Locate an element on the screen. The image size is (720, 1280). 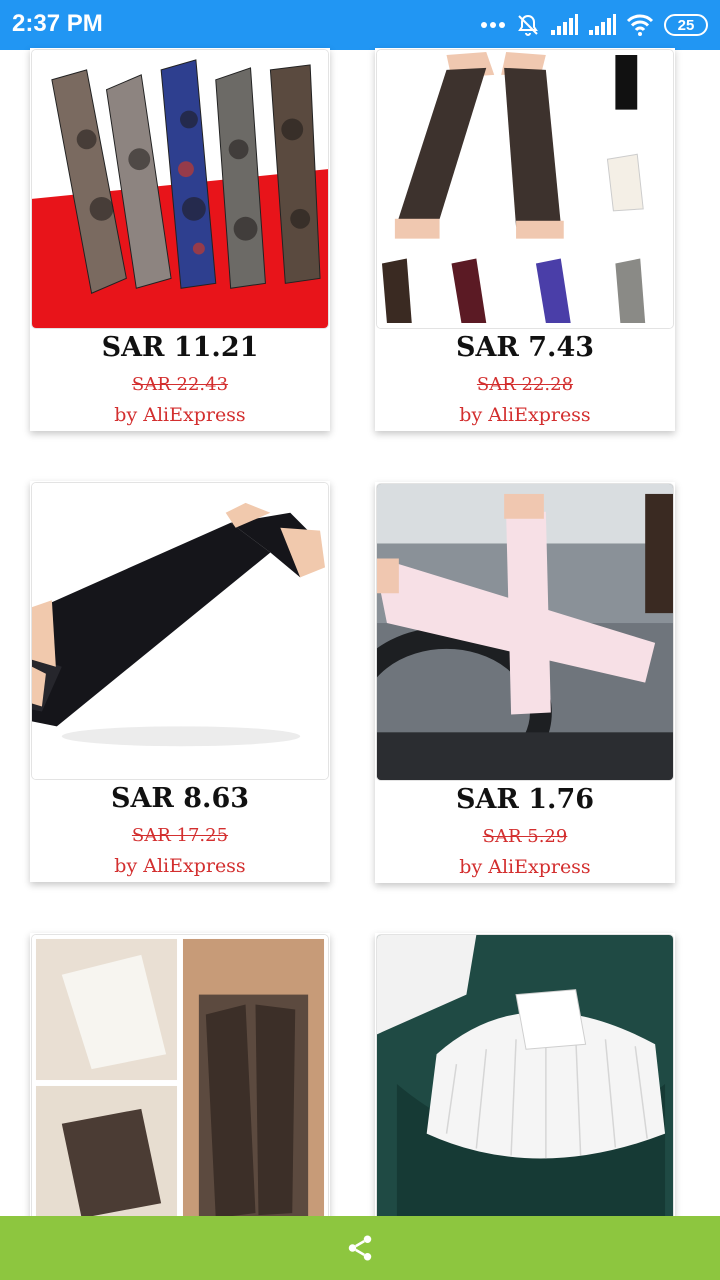
wifi-icon is located at coordinates (640, 25).